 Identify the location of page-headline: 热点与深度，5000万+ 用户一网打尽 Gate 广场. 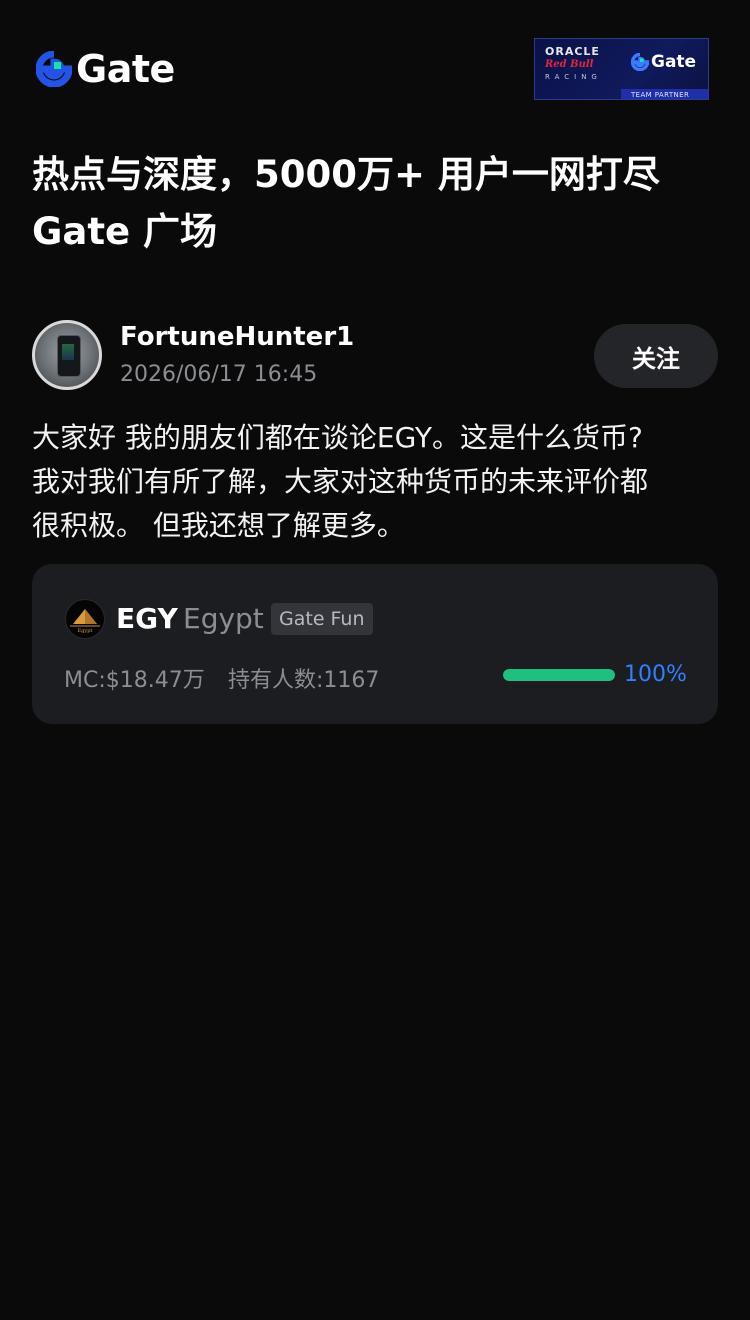
(377, 203).